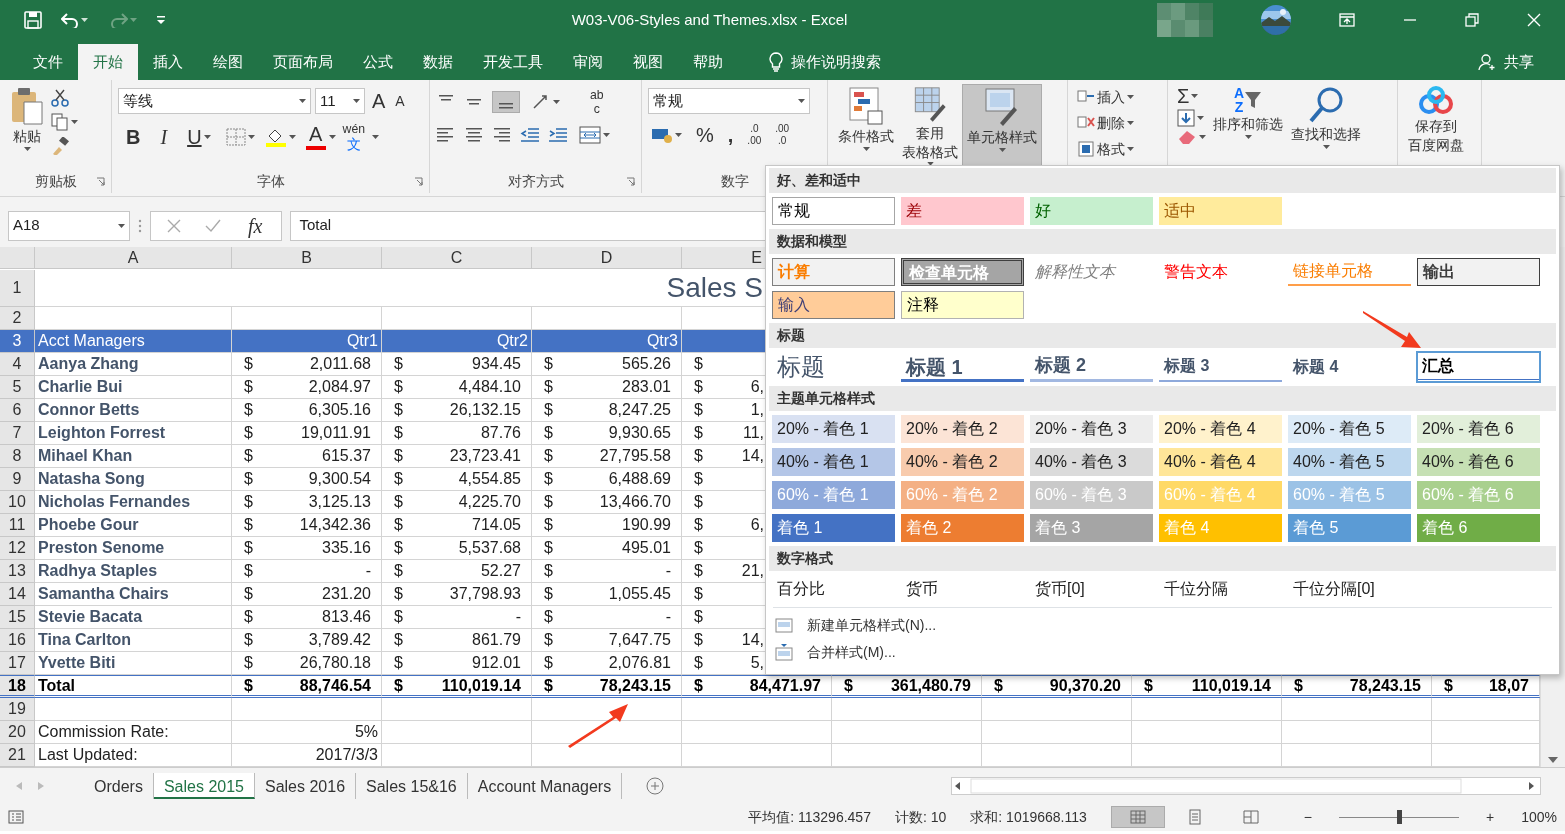 The image size is (1565, 834). Describe the element at coordinates (833, 367) in the screenshot. I see `style-option: 标题` at that location.